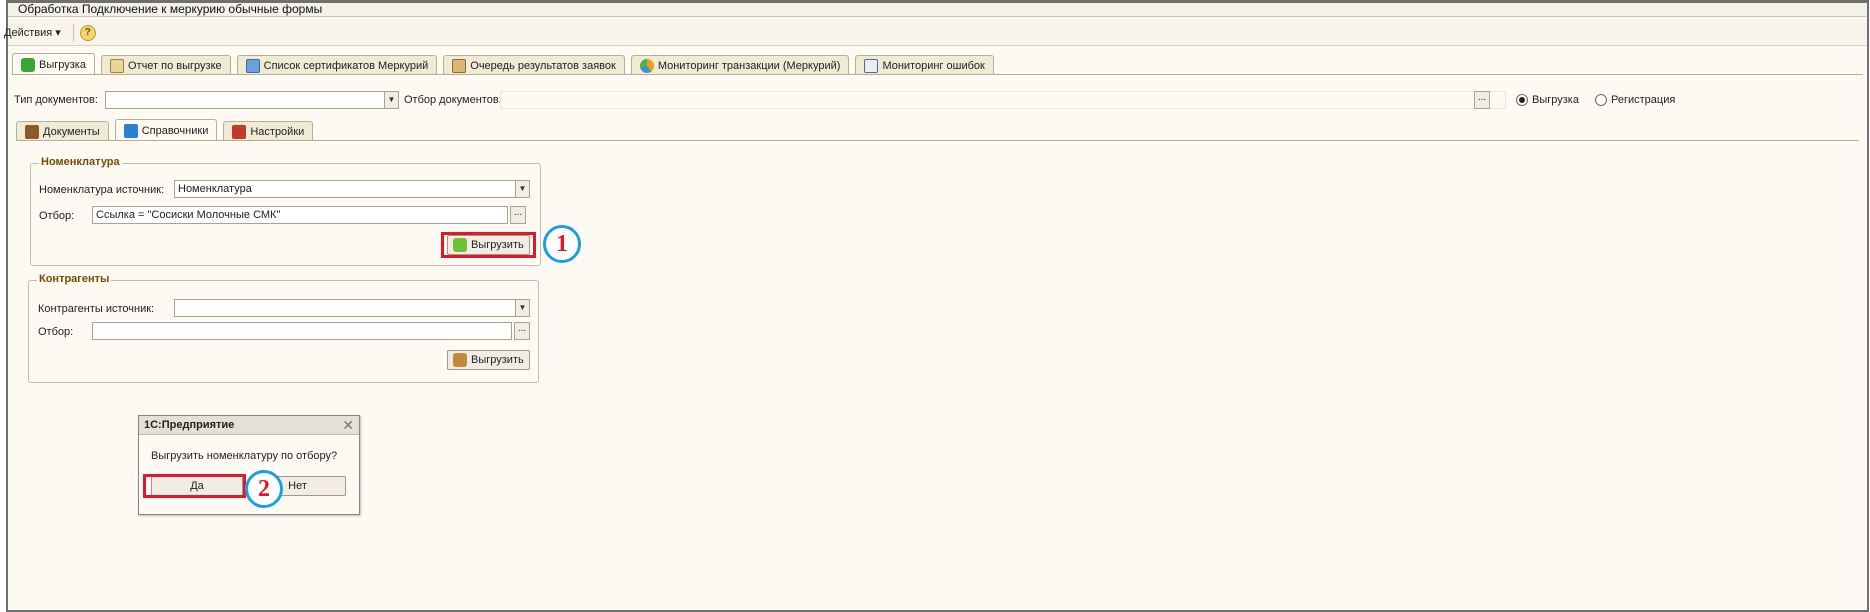 Image resolution: width=1870 pixels, height=612 pixels. I want to click on contractors-source-label: Контрагенты источник:, so click(96, 309).